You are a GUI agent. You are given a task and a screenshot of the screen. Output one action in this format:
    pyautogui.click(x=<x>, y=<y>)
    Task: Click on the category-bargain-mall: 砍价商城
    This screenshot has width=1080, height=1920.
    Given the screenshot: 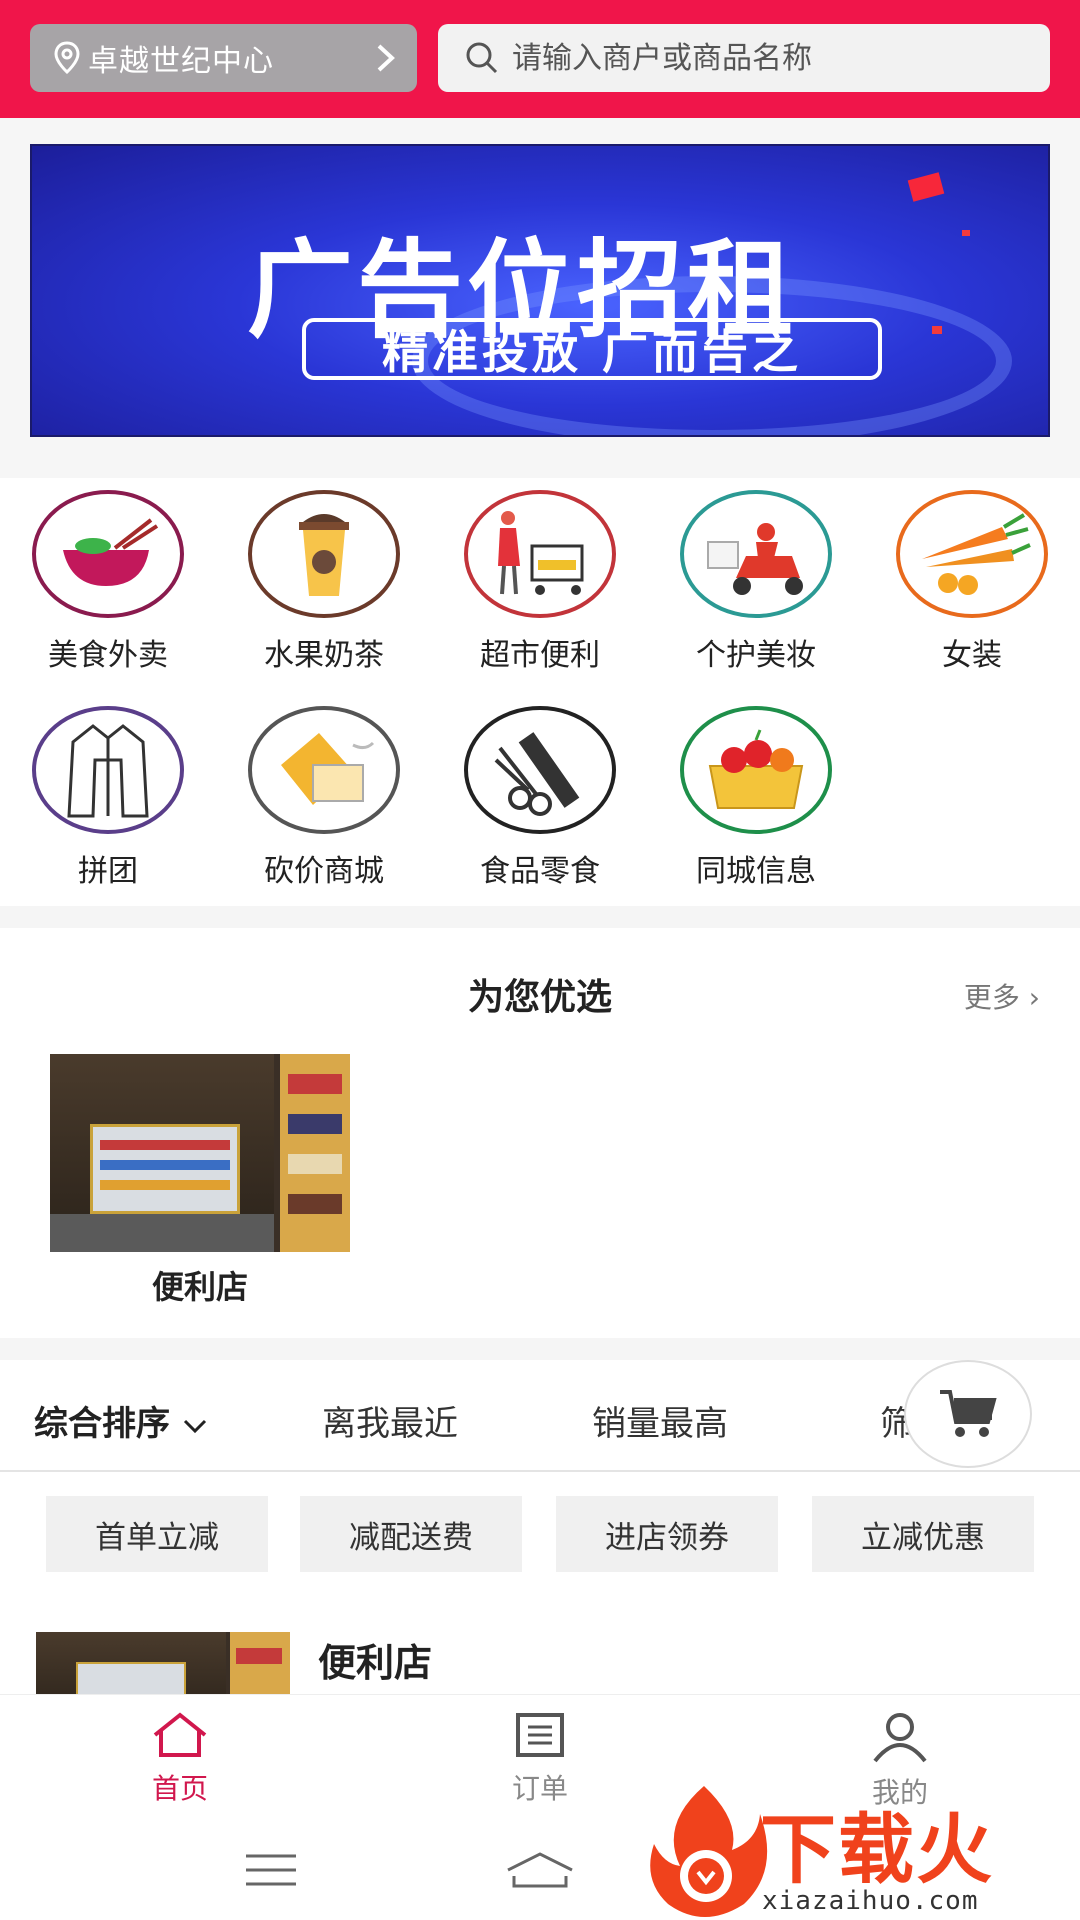 What is the action you would take?
    pyautogui.click(x=324, y=801)
    